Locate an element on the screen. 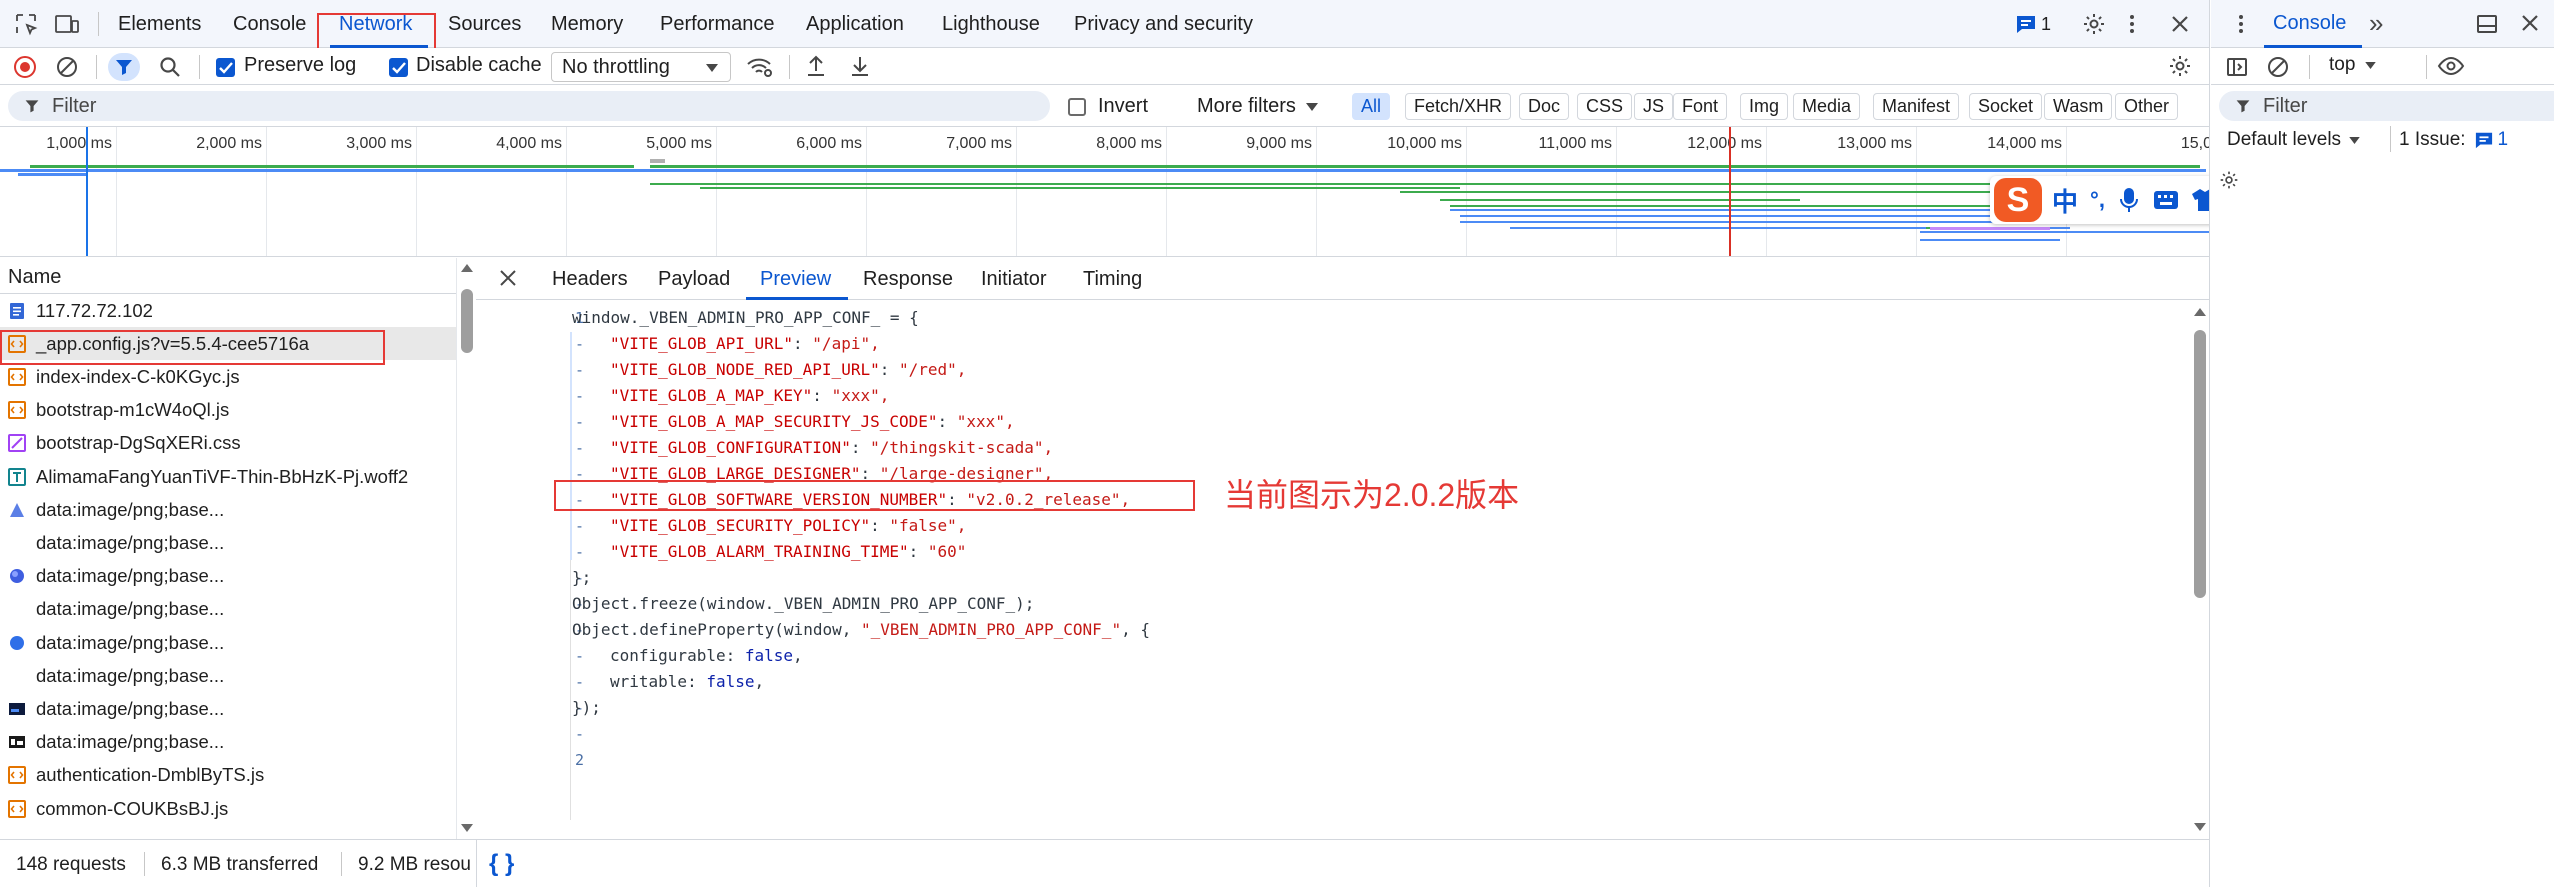 Image resolution: width=2554 pixels, height=887 pixels. name-column-header: Name is located at coordinates (34, 277).